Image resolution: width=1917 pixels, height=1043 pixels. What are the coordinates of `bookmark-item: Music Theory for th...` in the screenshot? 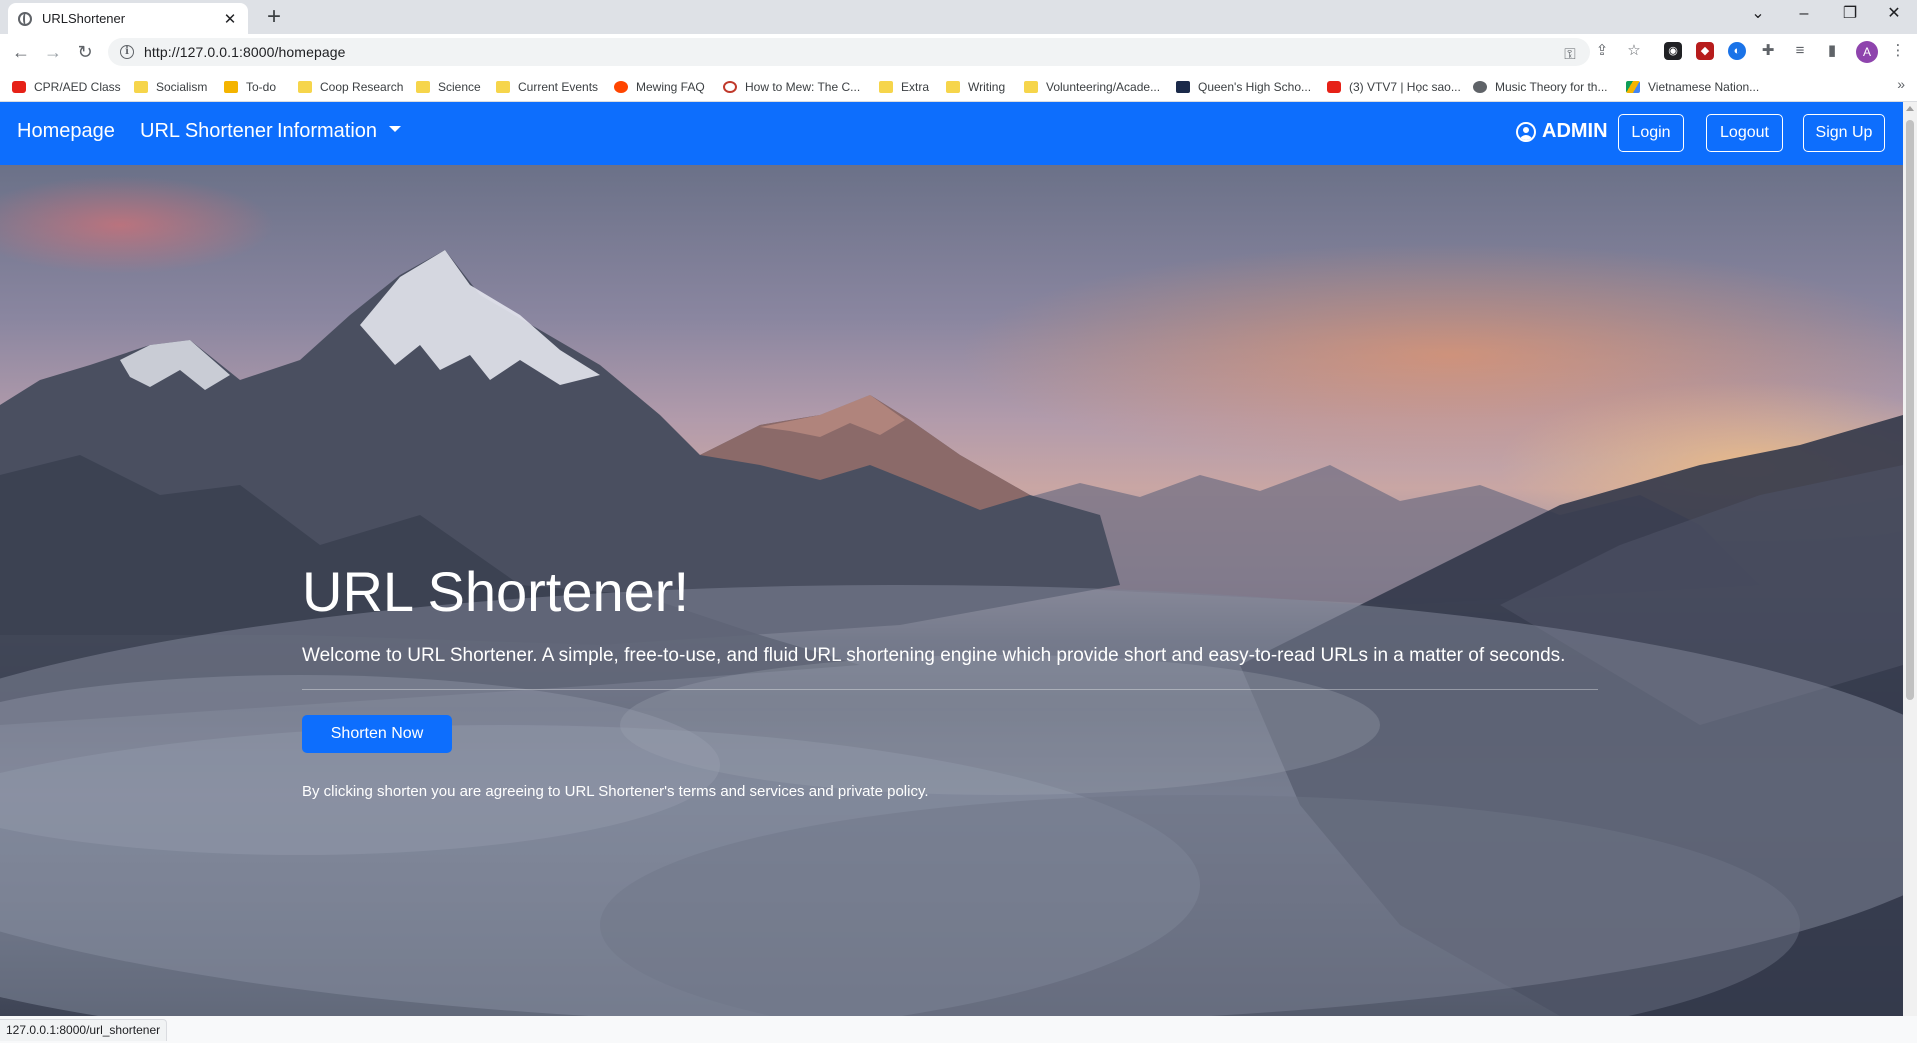 It's located at (1540, 87).